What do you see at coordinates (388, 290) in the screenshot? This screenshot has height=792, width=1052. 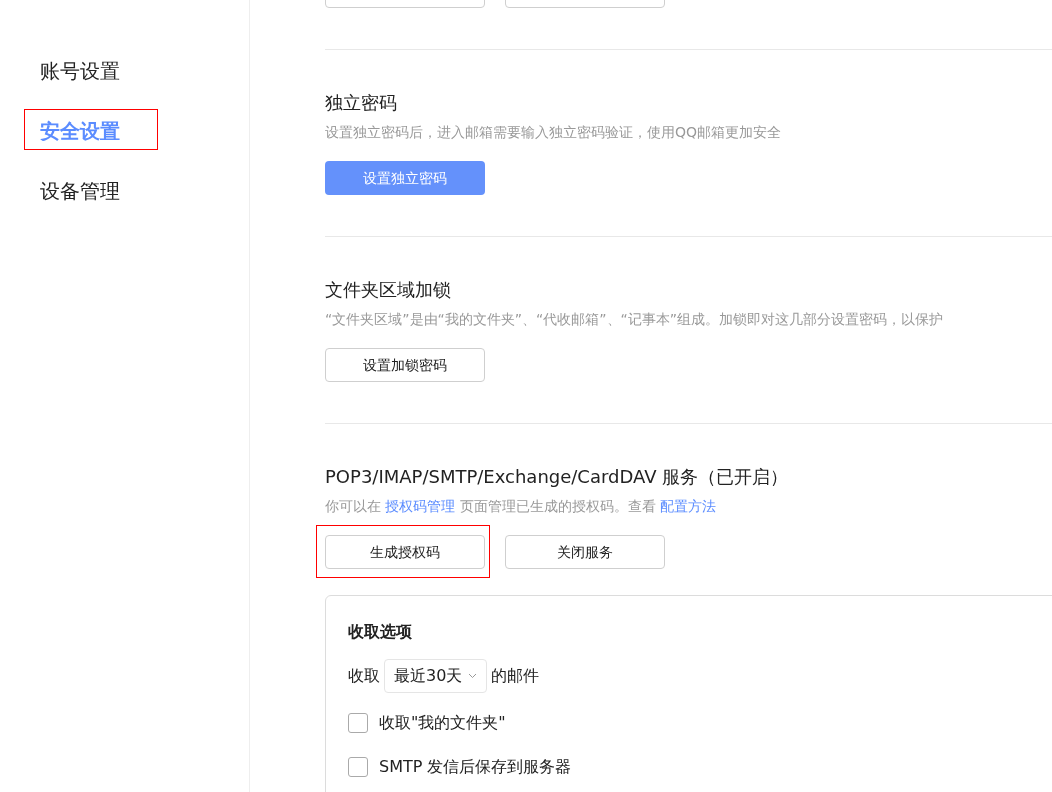 I see `section-title: 文件夹区域加锁` at bounding box center [388, 290].